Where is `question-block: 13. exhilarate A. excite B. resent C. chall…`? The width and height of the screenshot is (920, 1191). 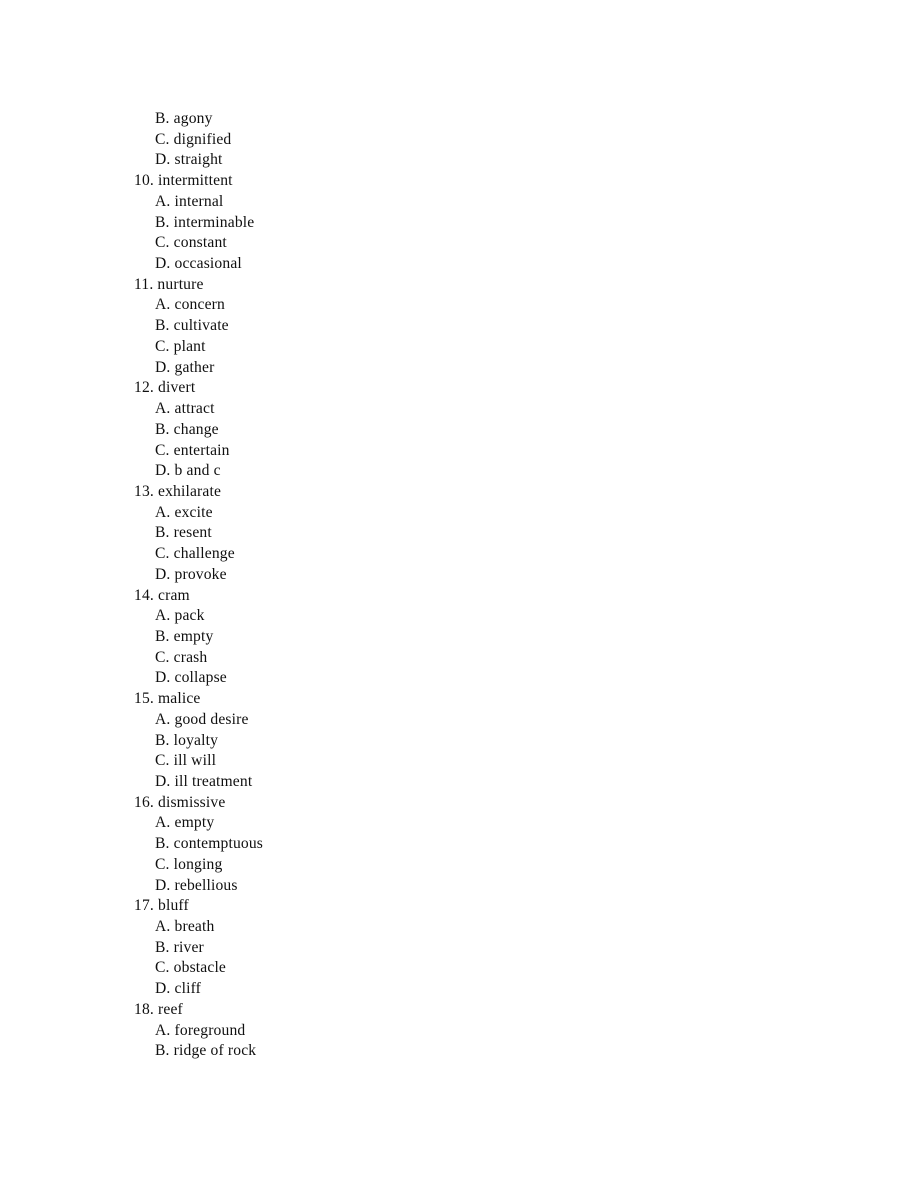
question-block: 13. exhilarate A. excite B. resent C. chall… is located at coordinates (484, 534).